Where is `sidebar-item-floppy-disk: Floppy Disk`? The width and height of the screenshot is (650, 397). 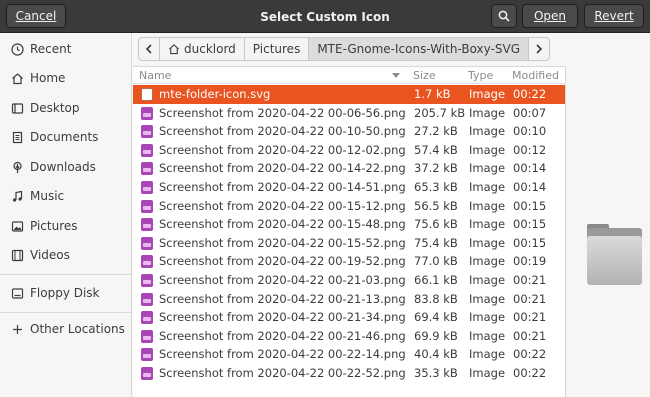 sidebar-item-floppy-disk: Floppy Disk is located at coordinates (65, 293).